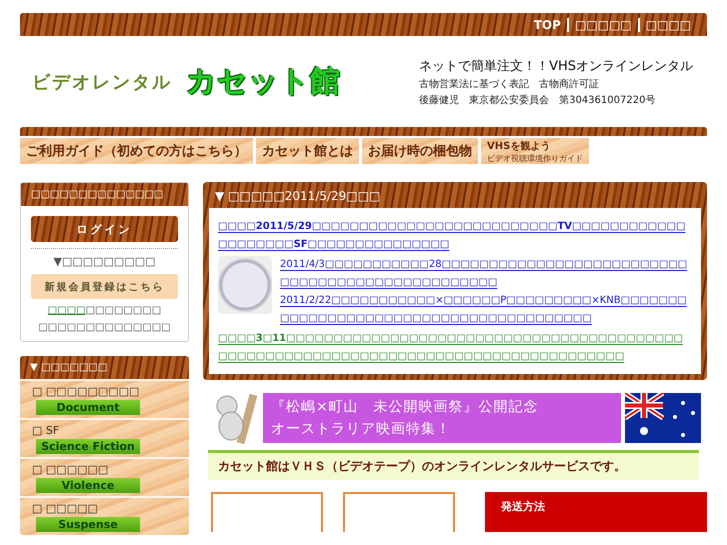 This screenshot has width=727, height=545. Describe the element at coordinates (46, 430) in the screenshot. I see `category-name: □ SF` at that location.